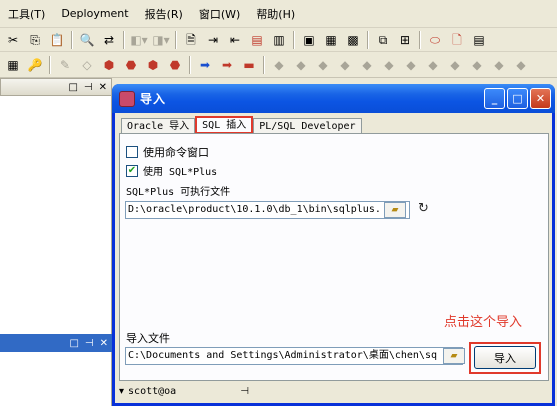  What do you see at coordinates (57, 40) in the screenshot?
I see `paste-icon: 📋` at bounding box center [57, 40].